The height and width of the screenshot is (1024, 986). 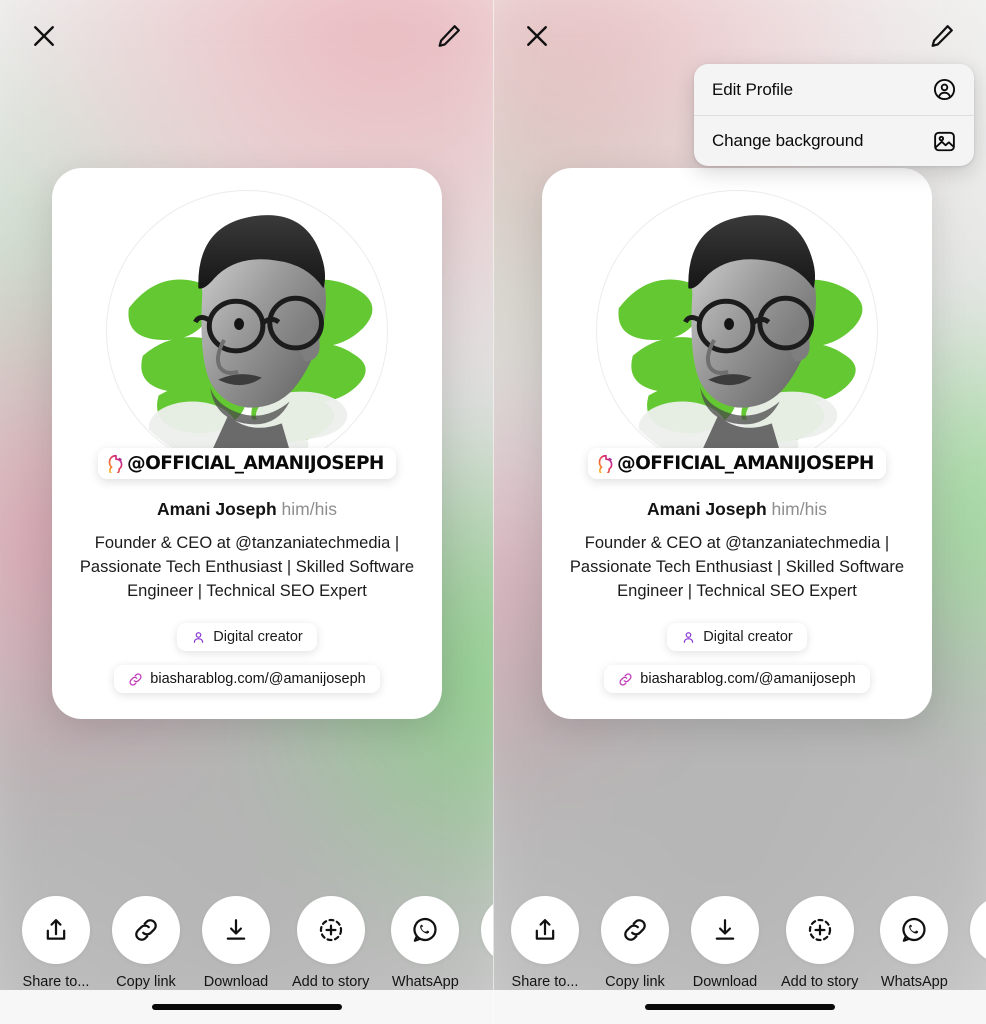 What do you see at coordinates (739, 36) in the screenshot?
I see `top-bar-right` at bounding box center [739, 36].